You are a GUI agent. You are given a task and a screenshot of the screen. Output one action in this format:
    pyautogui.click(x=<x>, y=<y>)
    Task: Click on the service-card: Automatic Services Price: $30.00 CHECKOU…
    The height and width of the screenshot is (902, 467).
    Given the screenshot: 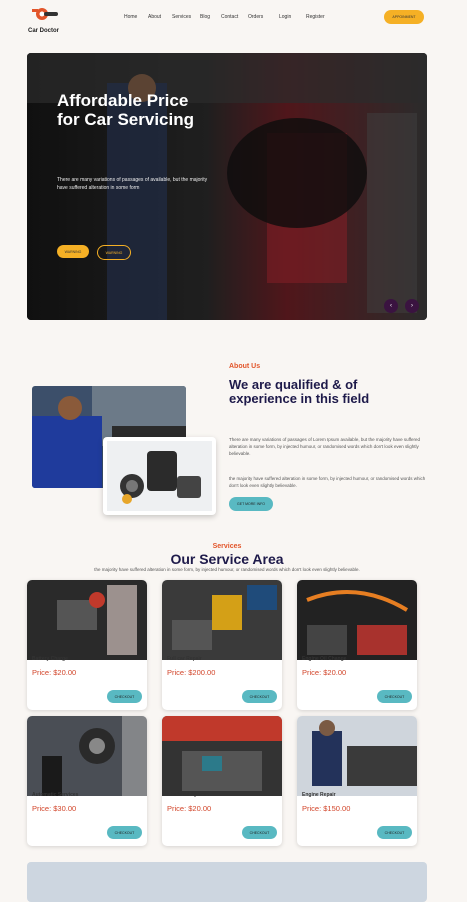 What is the action you would take?
    pyautogui.click(x=87, y=781)
    